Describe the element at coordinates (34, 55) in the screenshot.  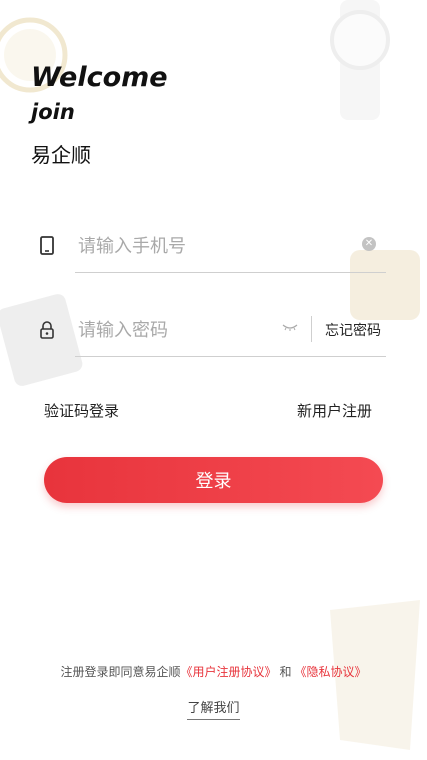
I see `watch-decoration-top-left` at that location.